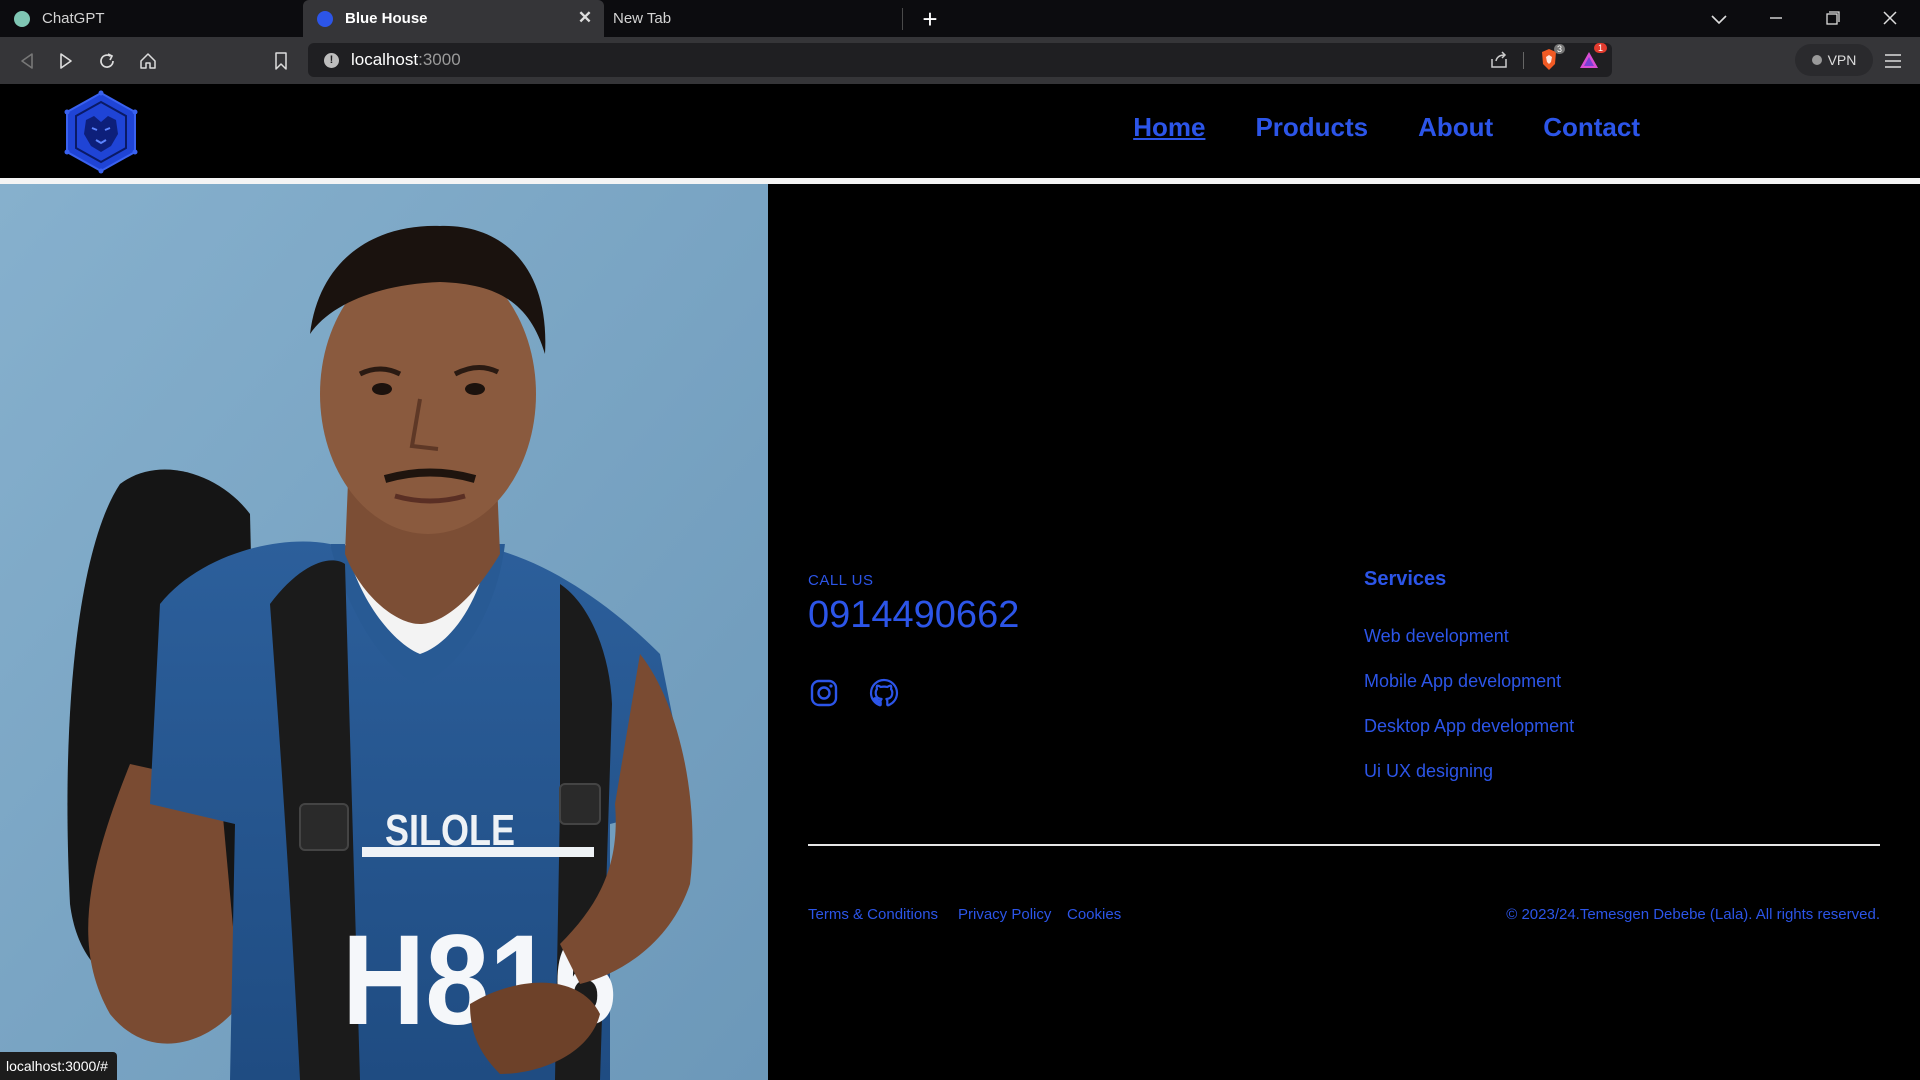  What do you see at coordinates (1550, 59) in the screenshot?
I see `brave-shields-icon: 3` at bounding box center [1550, 59].